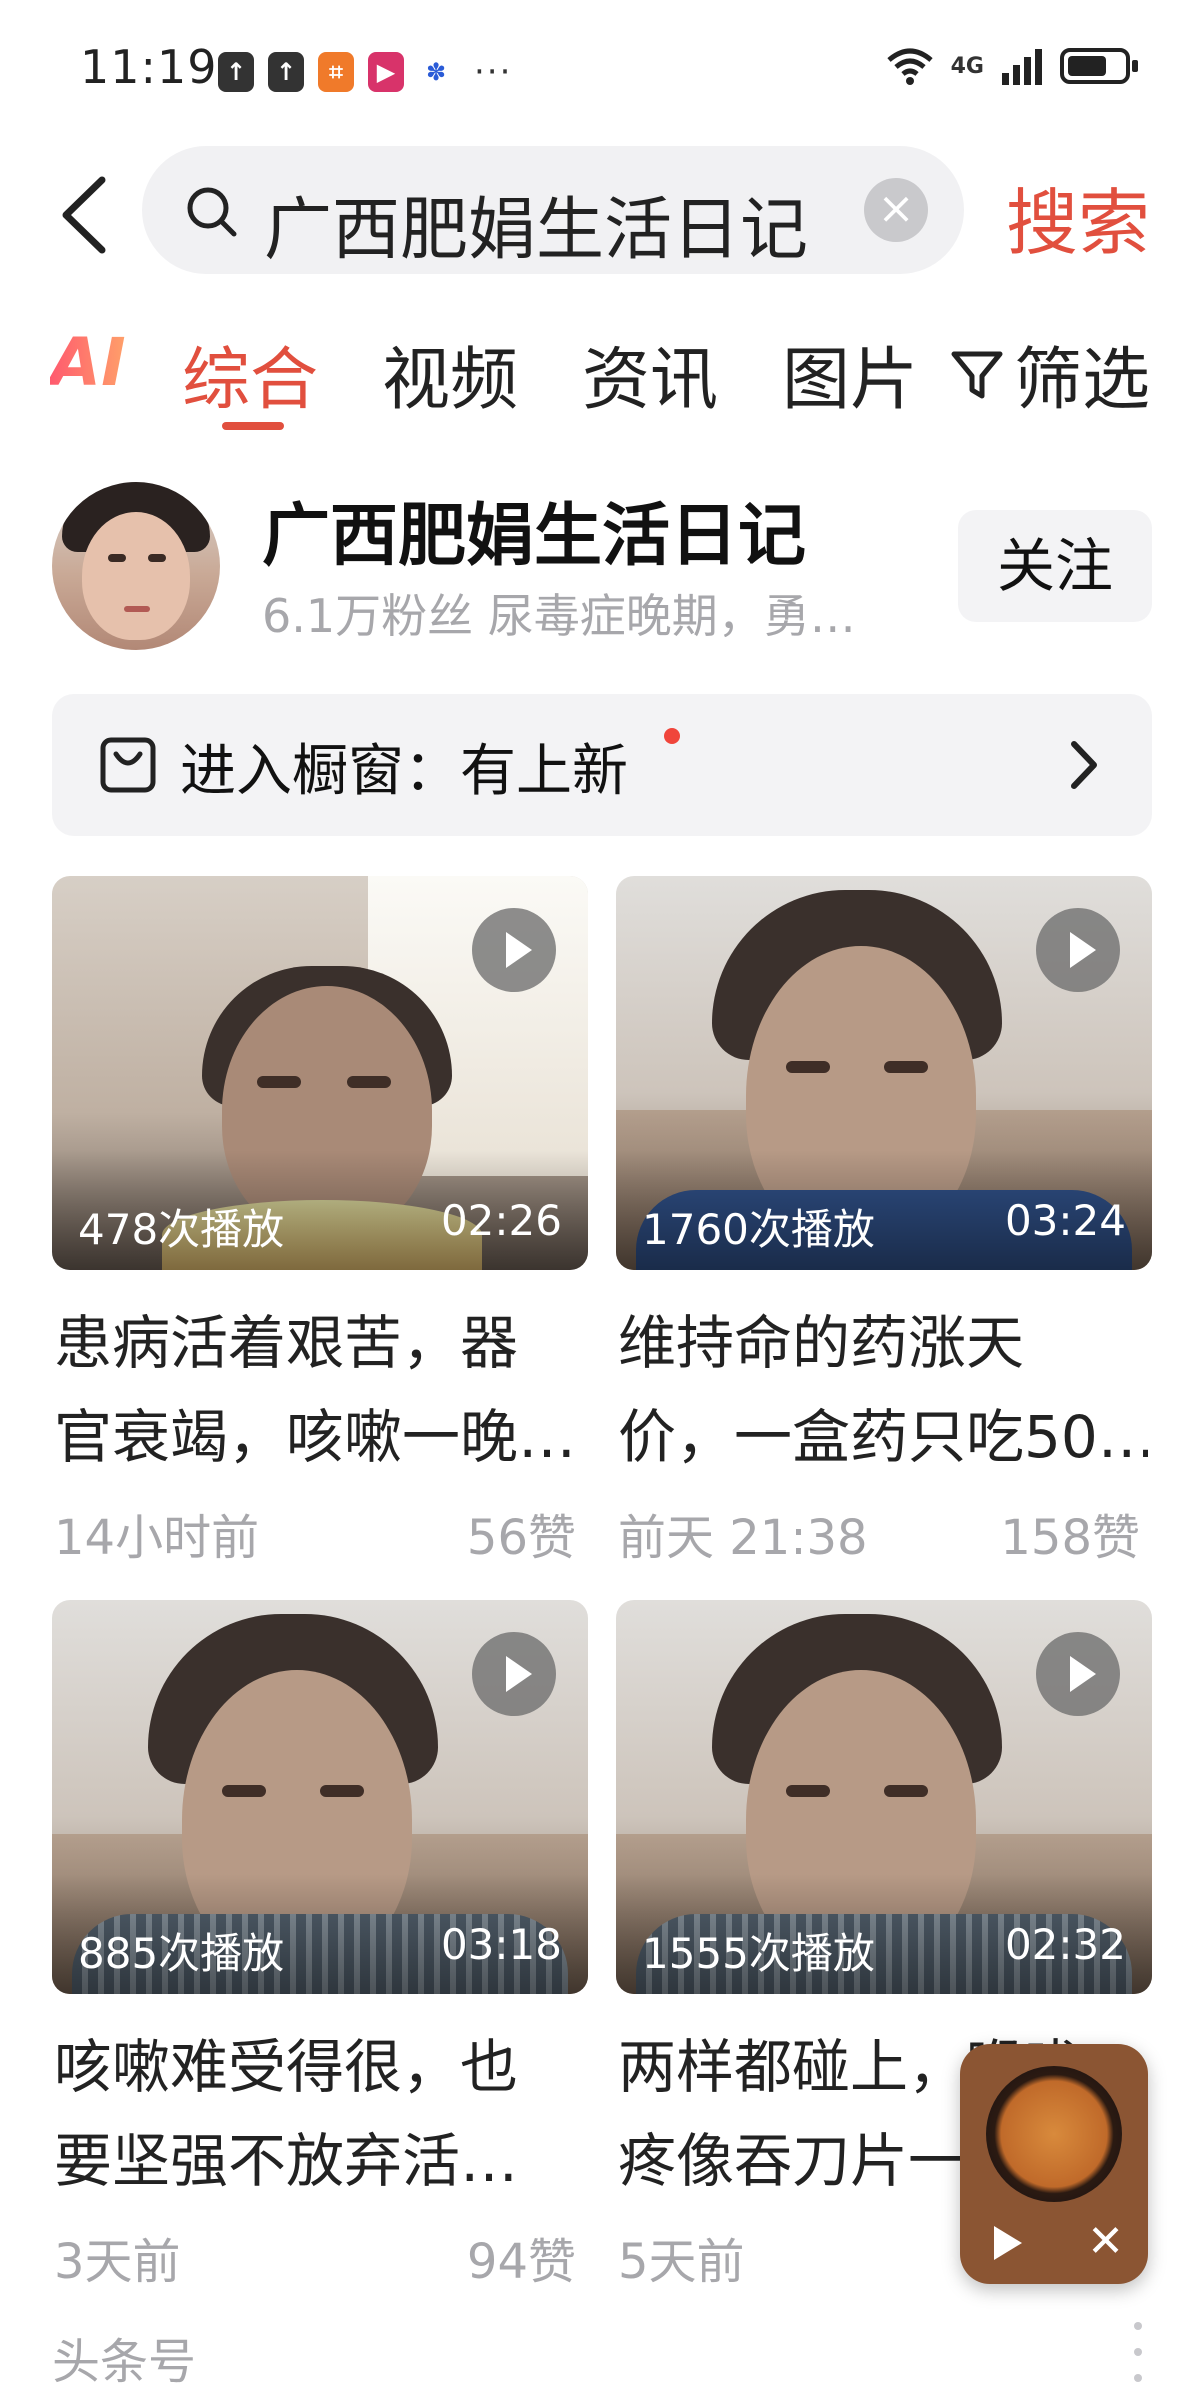 The image size is (1200, 2398). I want to click on chevron-right-icon, so click(1084, 765).